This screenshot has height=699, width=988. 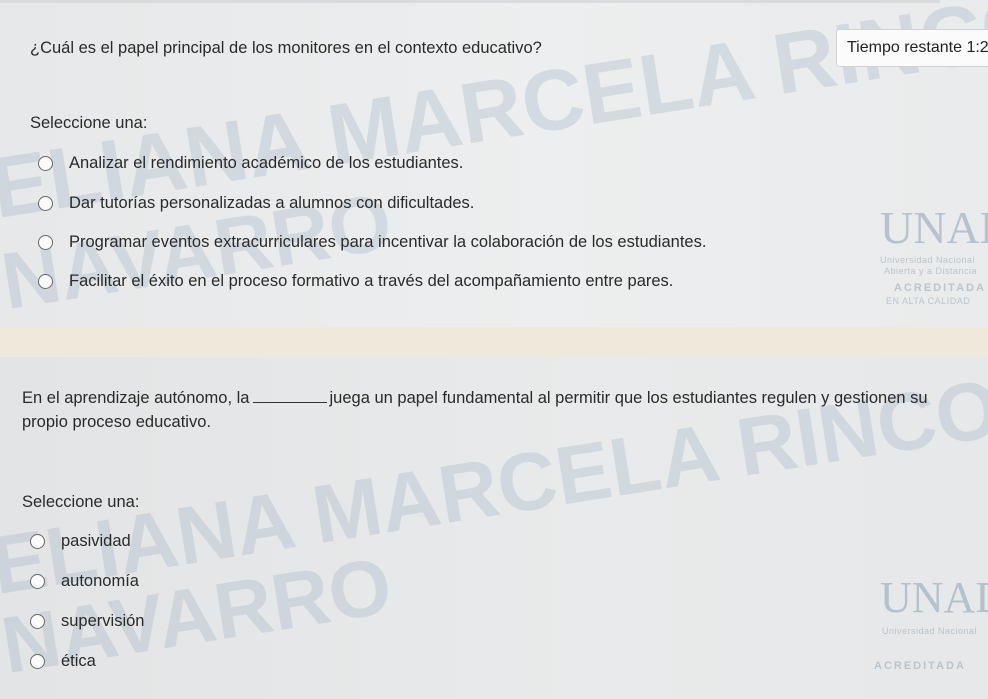 I want to click on time-remaining-label: Tiempo restante 1:2, so click(x=917, y=47).